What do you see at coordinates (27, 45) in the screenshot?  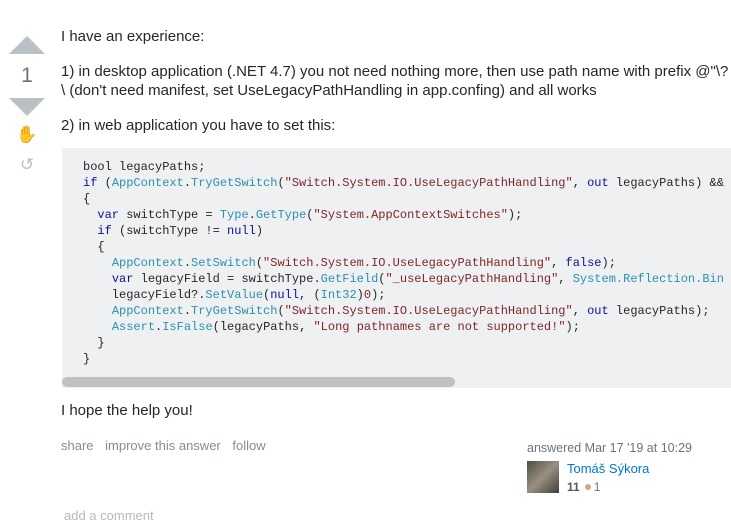 I see `arrow-up-icon` at bounding box center [27, 45].